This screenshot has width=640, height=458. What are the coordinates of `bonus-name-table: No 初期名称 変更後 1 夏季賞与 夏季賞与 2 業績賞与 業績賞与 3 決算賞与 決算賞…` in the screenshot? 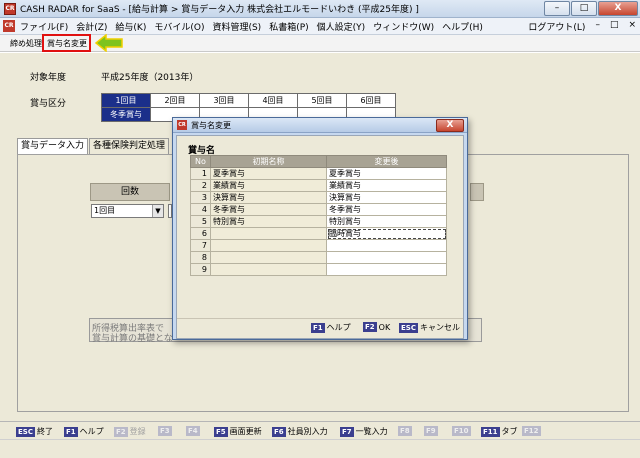 It's located at (318, 215).